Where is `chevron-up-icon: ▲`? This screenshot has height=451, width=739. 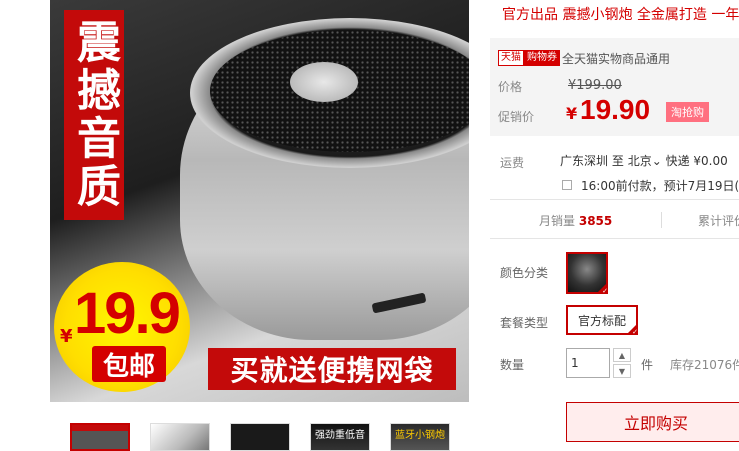 chevron-up-icon: ▲ is located at coordinates (622, 355).